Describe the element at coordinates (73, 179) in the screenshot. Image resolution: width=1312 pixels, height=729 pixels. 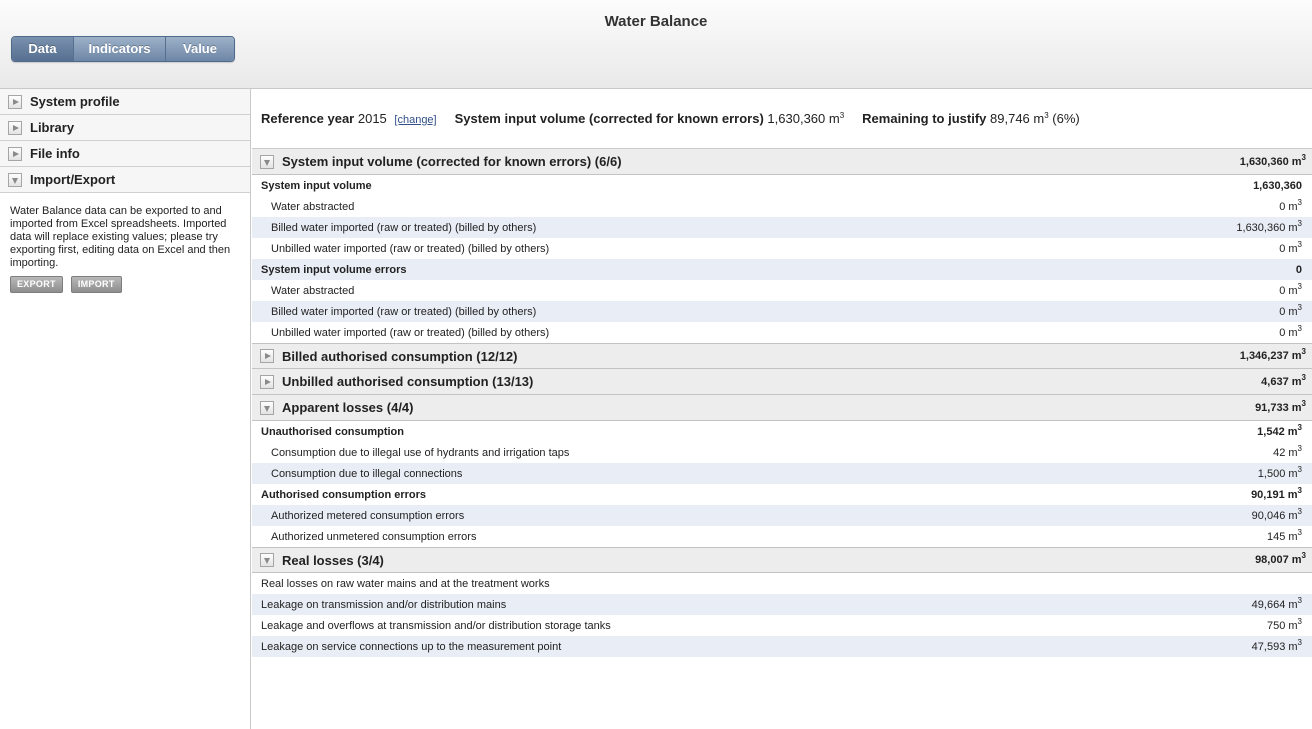
I see `sidebar-item-label: Import/Export` at that location.